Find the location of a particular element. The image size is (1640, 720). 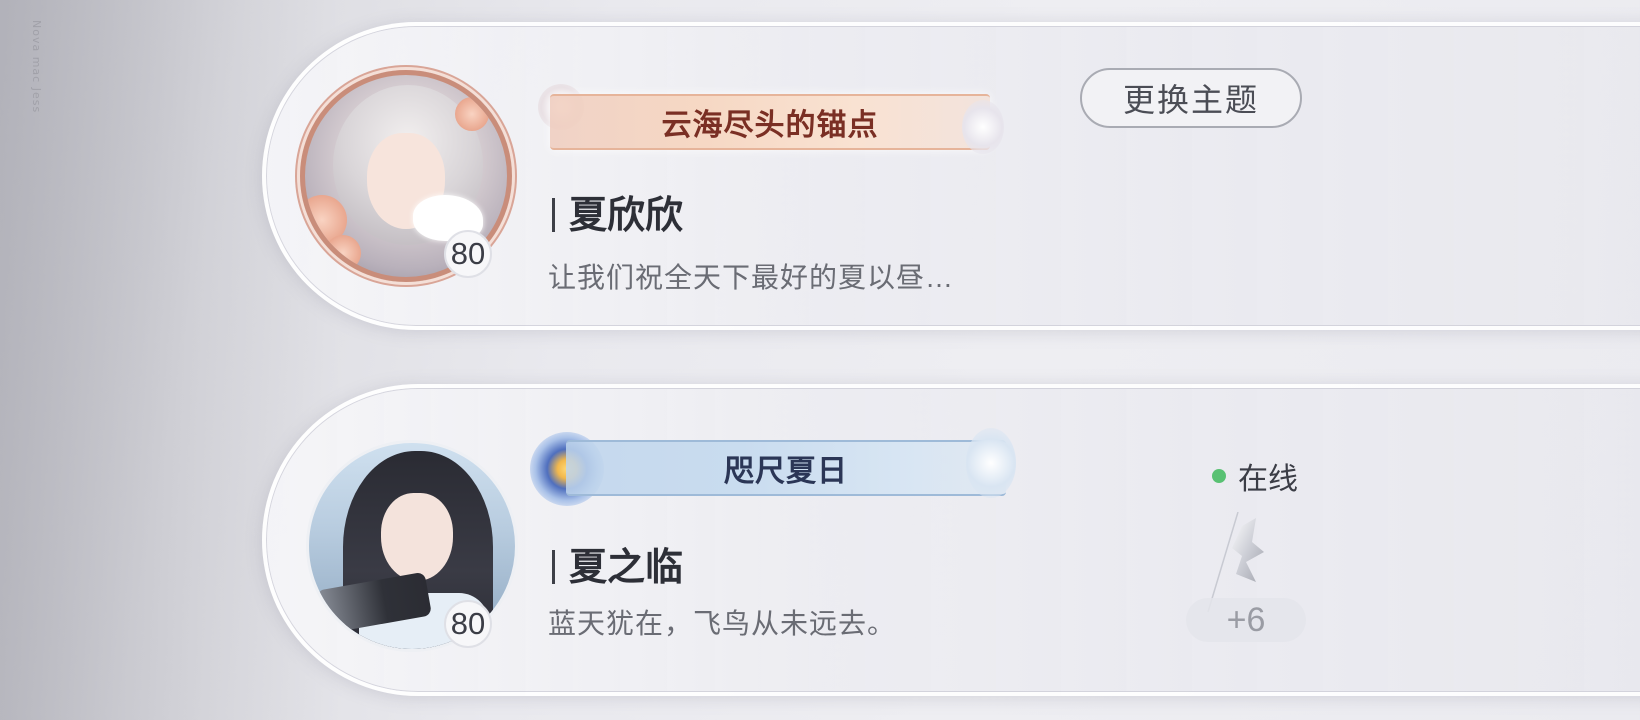

change-theme-button: 更换主题 is located at coordinates (1191, 98).